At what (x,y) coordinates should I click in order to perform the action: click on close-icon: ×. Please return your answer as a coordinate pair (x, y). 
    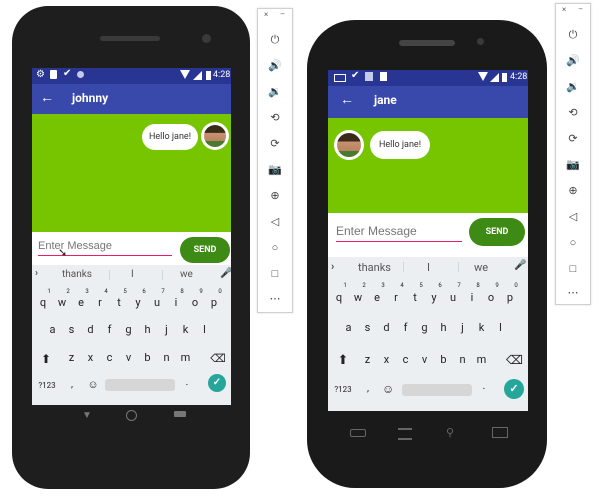
    Looking at the image, I should click on (266, 14).